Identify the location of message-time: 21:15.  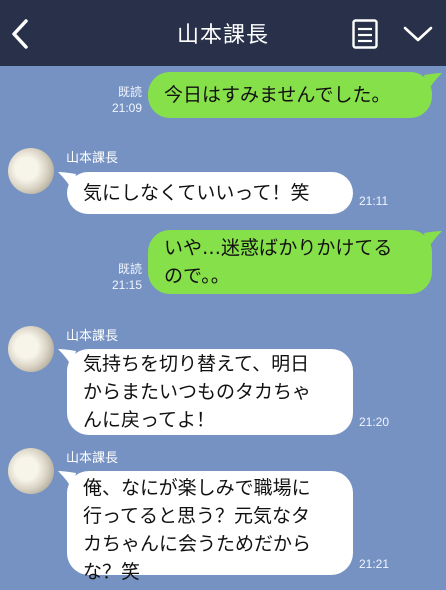
(126, 285).